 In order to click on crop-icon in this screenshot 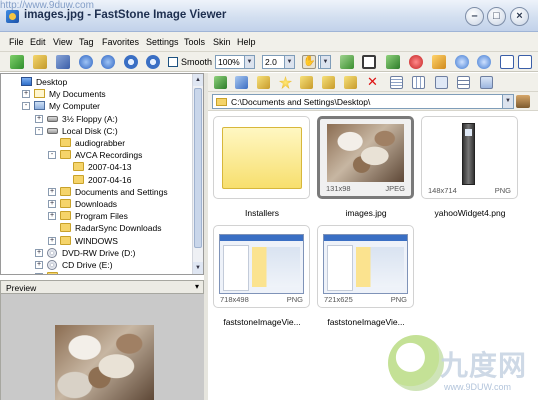, I will do `click(369, 62)`.